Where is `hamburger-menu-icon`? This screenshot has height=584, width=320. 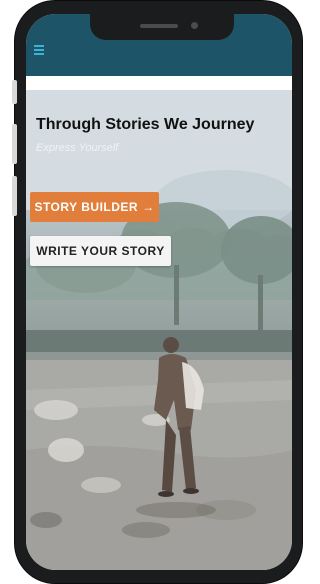
hamburger-menu-icon is located at coordinates (39, 50).